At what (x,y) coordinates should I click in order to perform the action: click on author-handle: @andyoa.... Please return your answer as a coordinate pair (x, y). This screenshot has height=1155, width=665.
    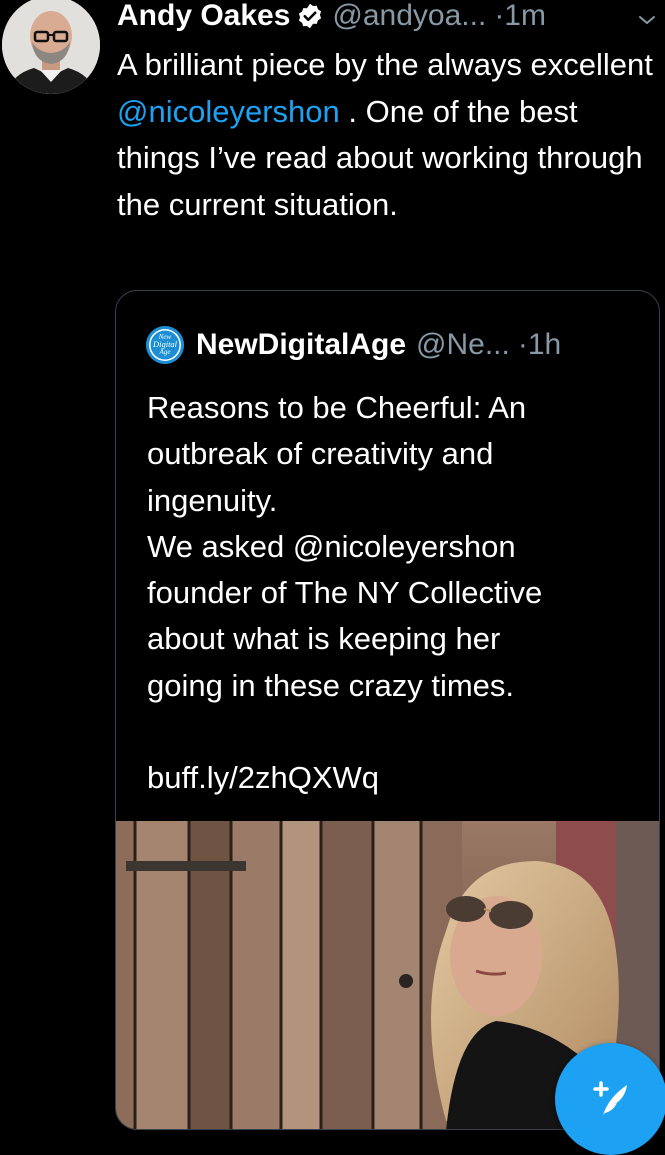
    Looking at the image, I should click on (409, 16).